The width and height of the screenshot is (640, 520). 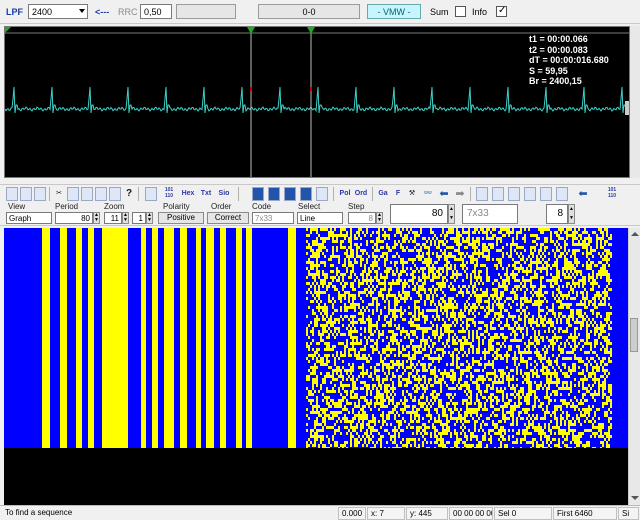 What do you see at coordinates (156, 11) in the screenshot?
I see `rrc-field: 0,50` at bounding box center [156, 11].